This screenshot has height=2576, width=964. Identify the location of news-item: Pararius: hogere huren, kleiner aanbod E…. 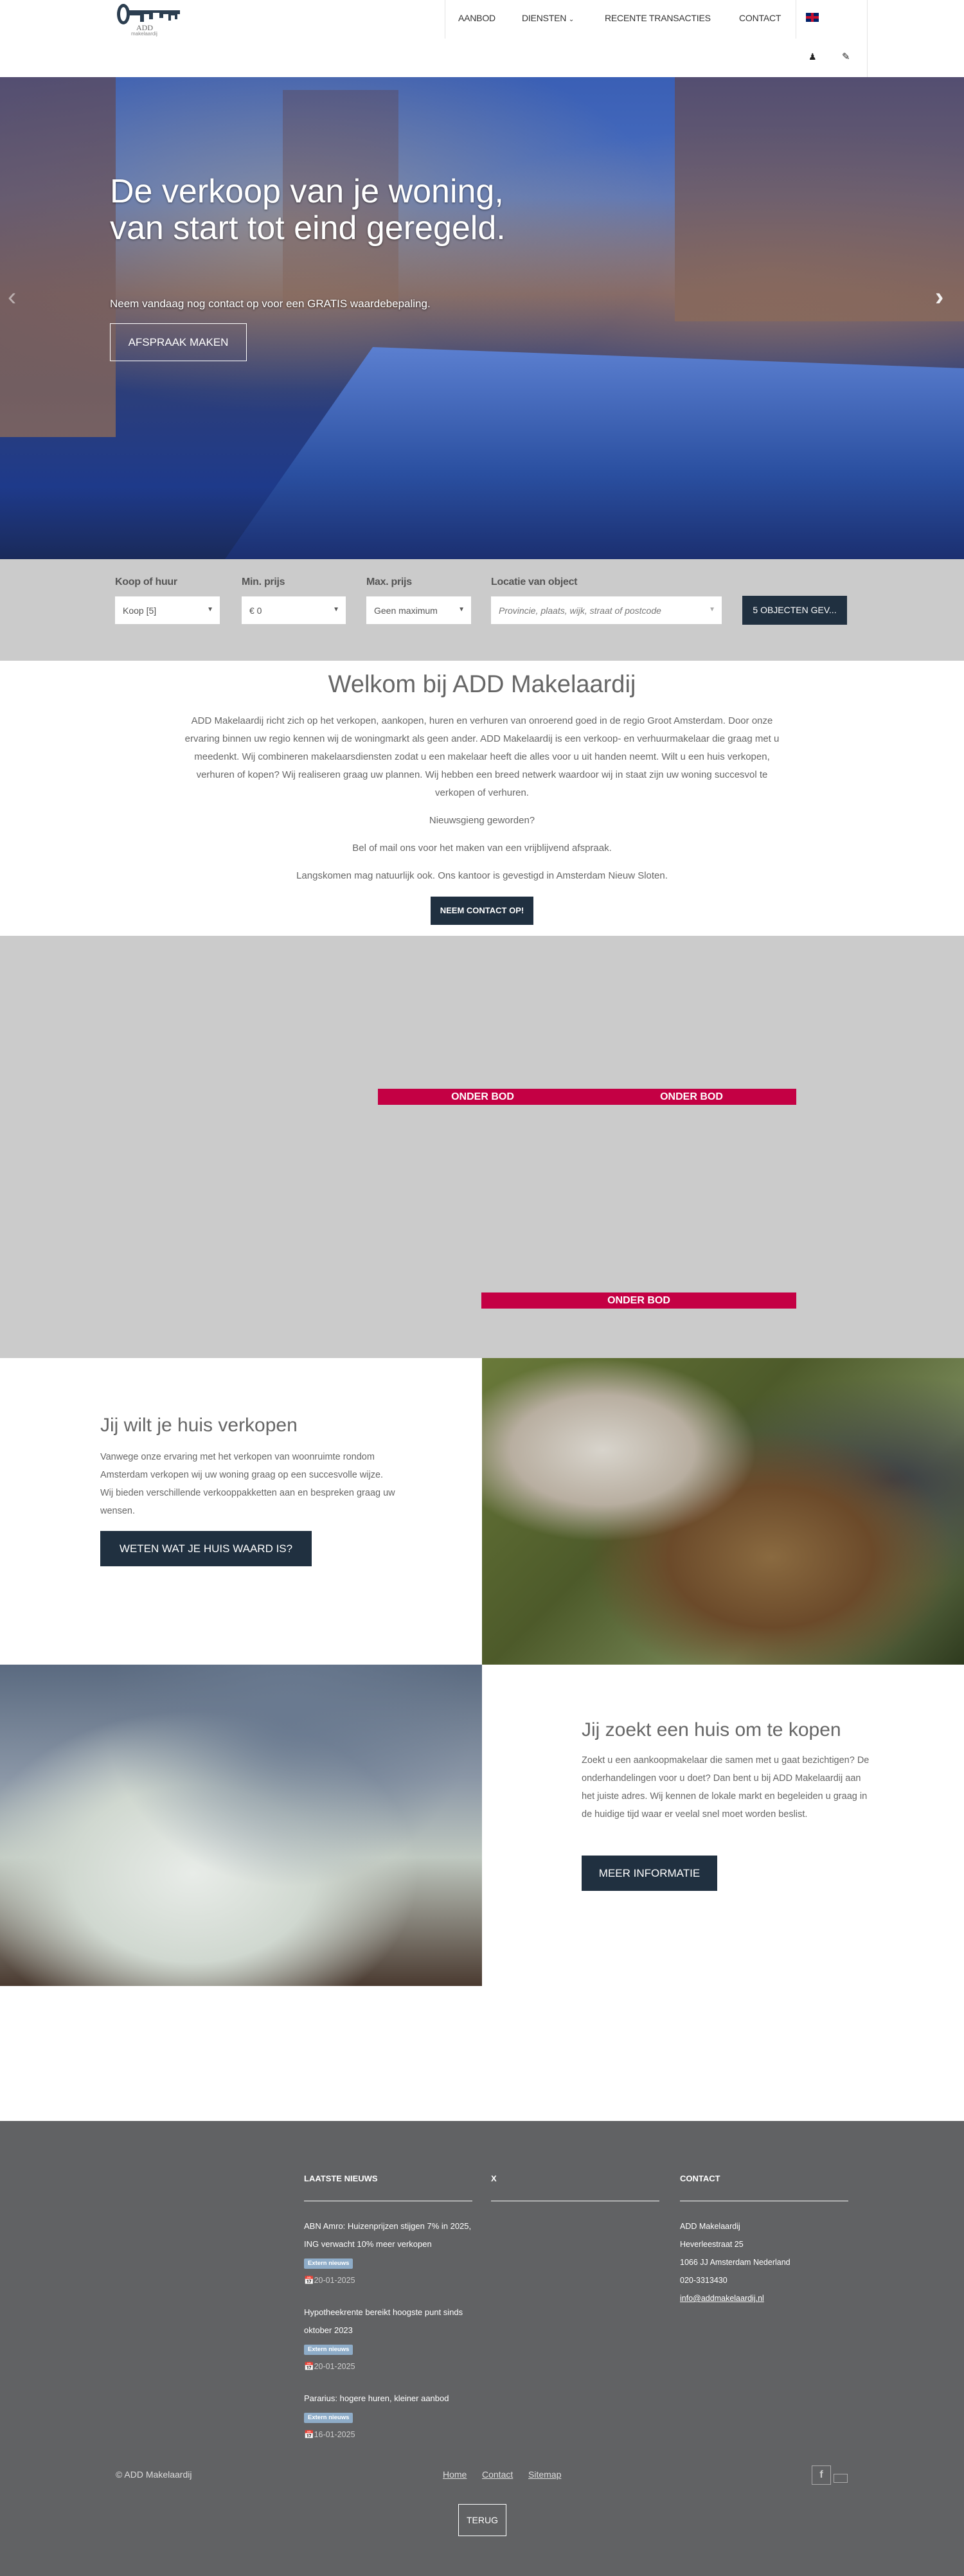
(391, 2417).